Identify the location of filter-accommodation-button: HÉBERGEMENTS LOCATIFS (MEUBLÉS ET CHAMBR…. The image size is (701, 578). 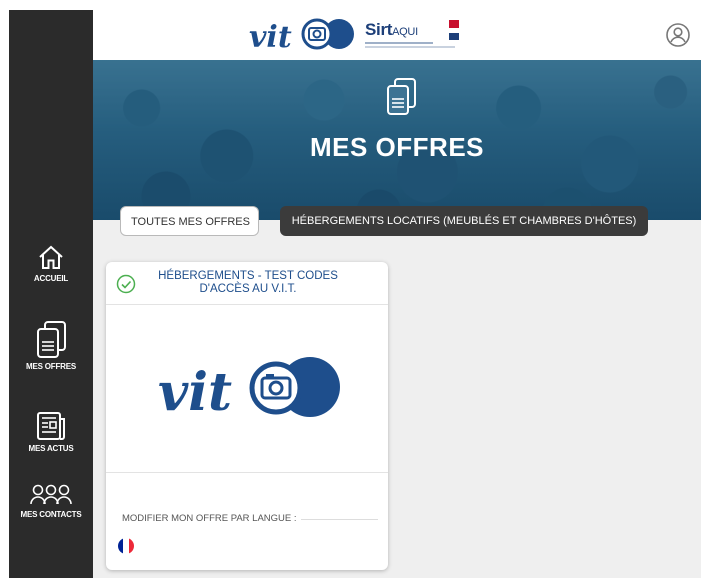
(464, 221).